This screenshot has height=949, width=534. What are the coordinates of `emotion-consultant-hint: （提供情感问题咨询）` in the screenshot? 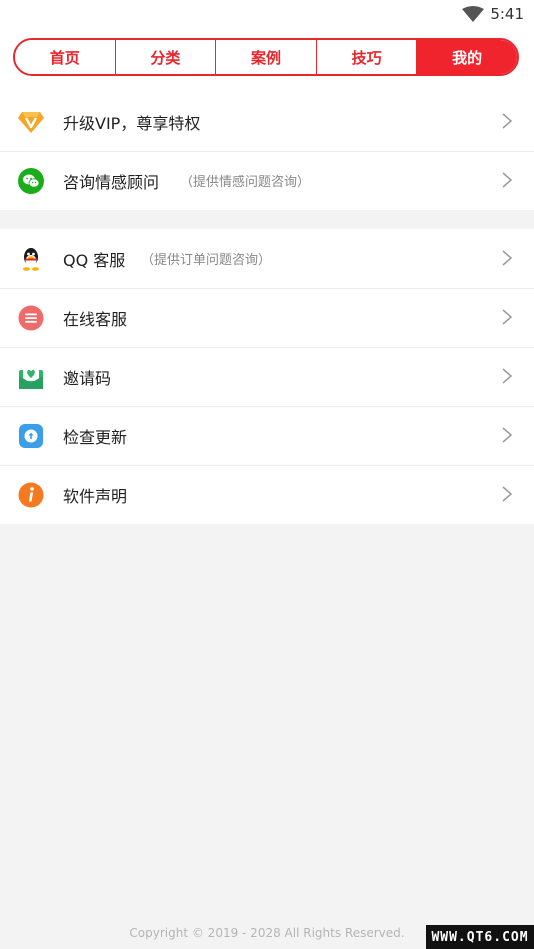 It's located at (245, 182).